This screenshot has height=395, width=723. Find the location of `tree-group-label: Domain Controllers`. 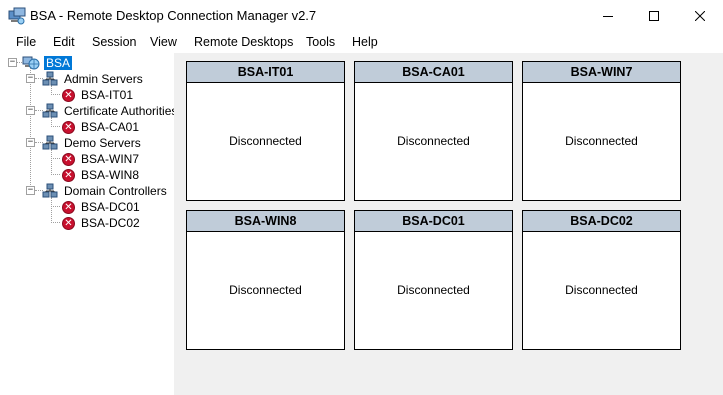

tree-group-label: Domain Controllers is located at coordinates (115, 191).